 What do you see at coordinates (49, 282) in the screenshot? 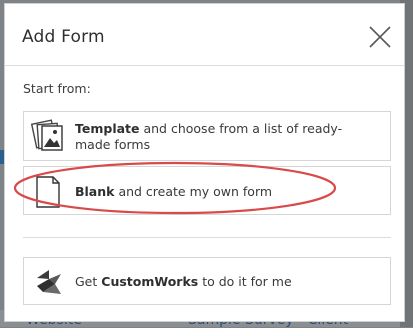
I see `customworks-logo-icon` at bounding box center [49, 282].